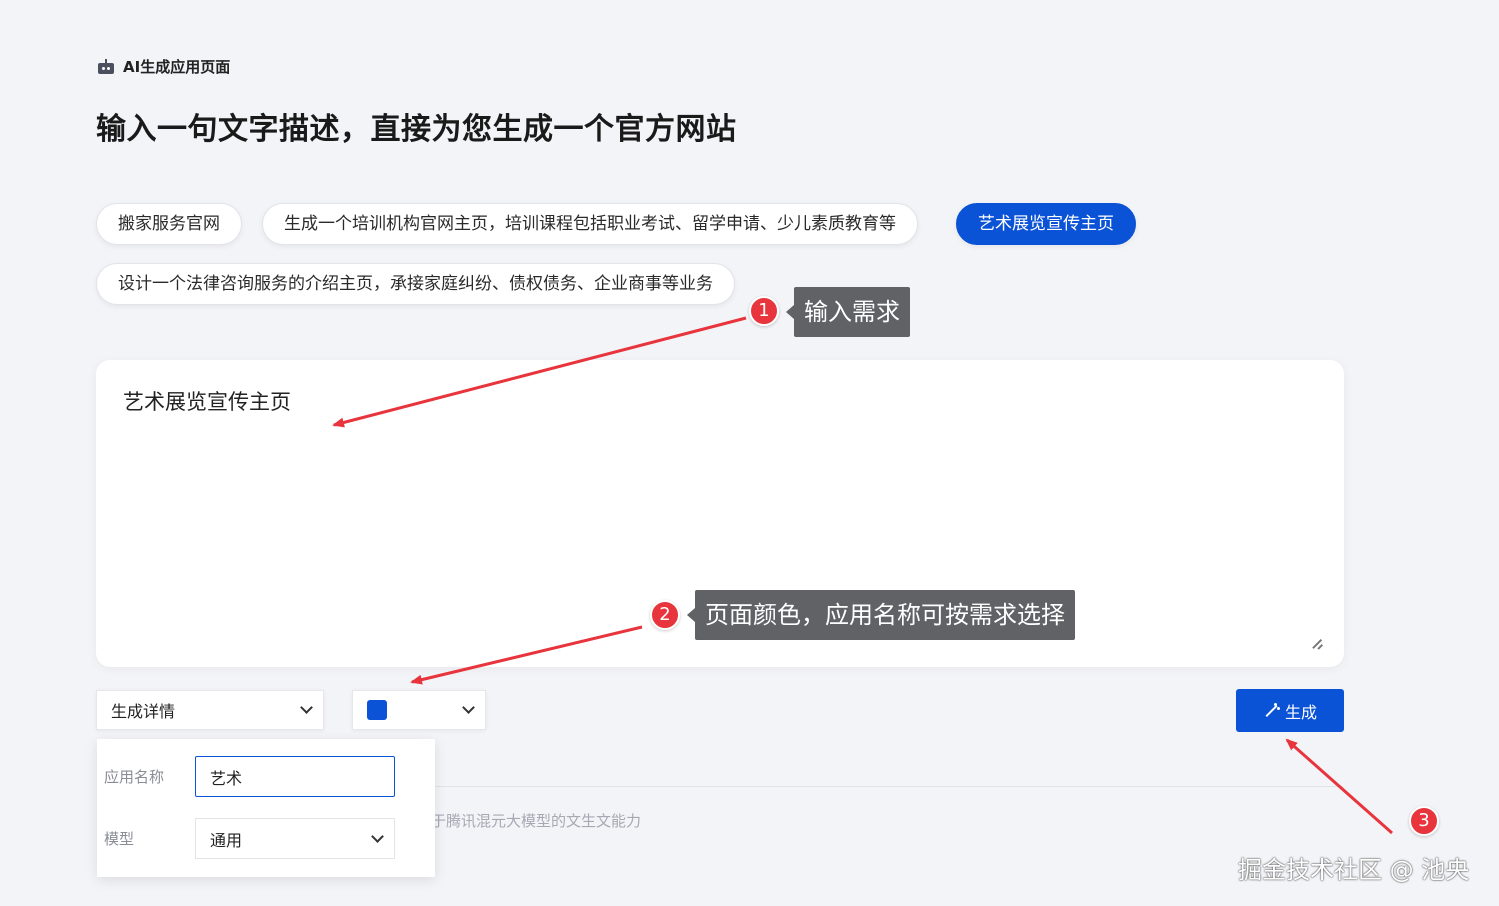 The width and height of the screenshot is (1499, 906). I want to click on step1-badge: 1, so click(764, 311).